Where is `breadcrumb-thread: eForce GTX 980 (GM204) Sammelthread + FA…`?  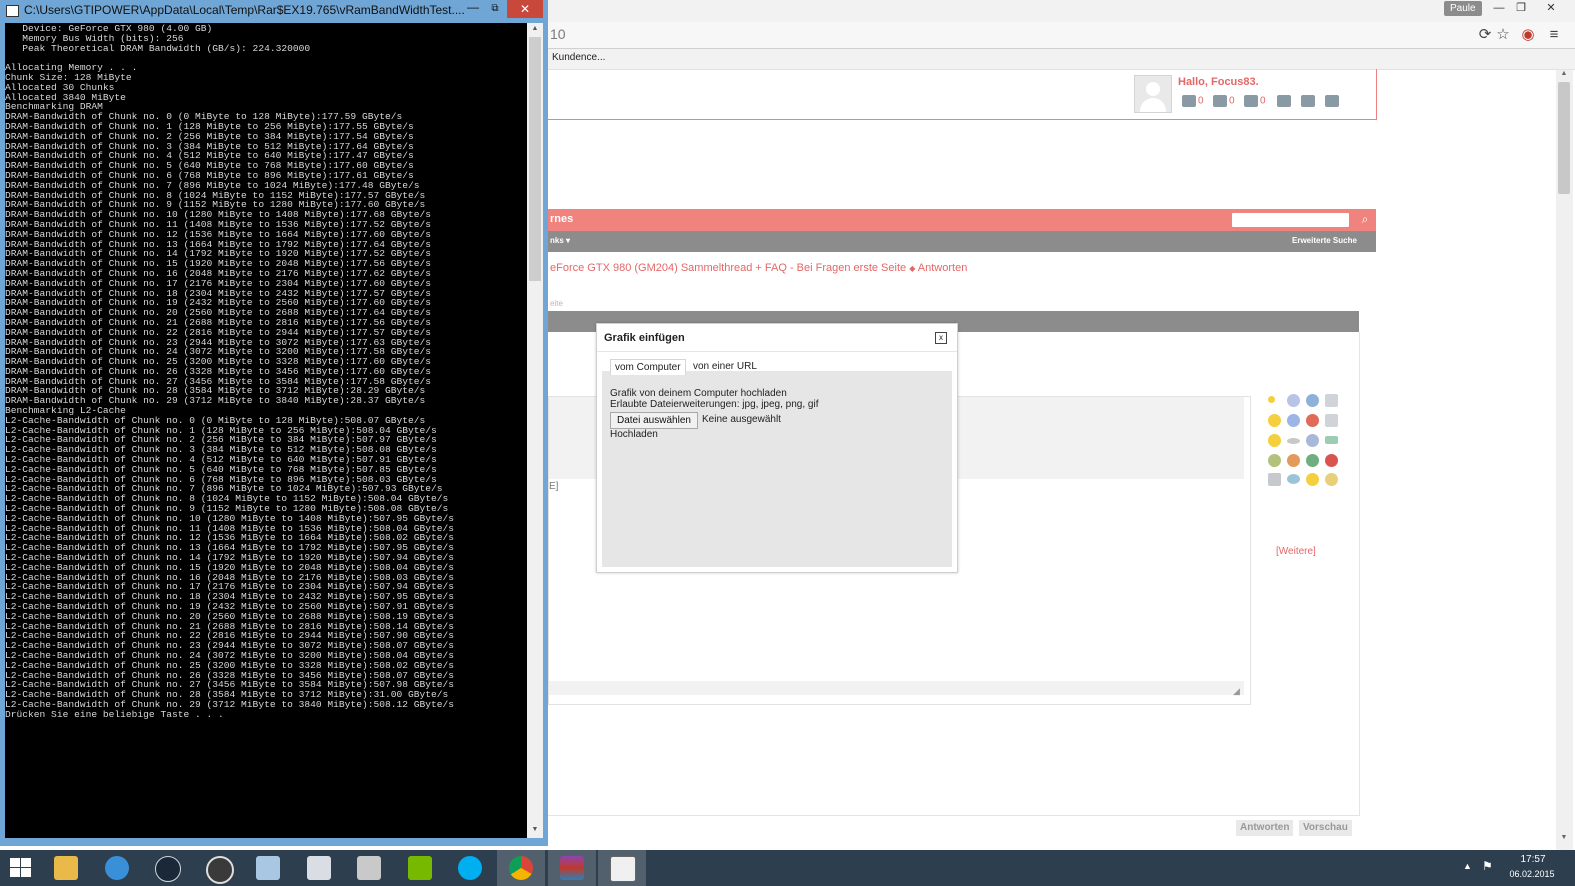 breadcrumb-thread: eForce GTX 980 (GM204) Sammelthread + FA… is located at coordinates (728, 268).